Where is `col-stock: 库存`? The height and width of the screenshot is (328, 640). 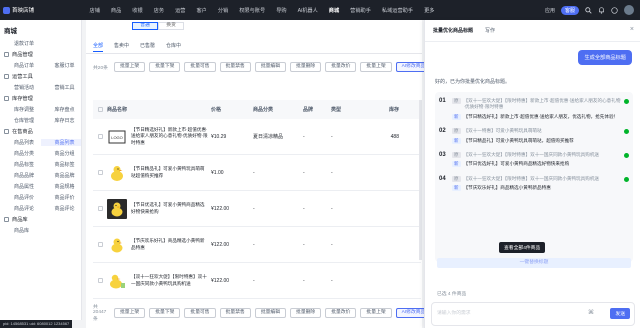 col-stock: 库存 is located at coordinates (379, 109).